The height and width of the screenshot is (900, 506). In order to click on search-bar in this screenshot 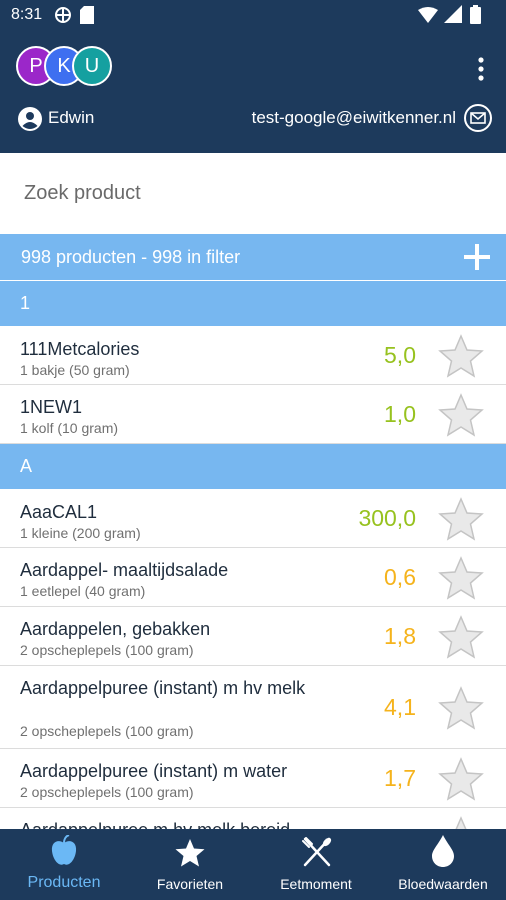, I will do `click(253, 193)`.